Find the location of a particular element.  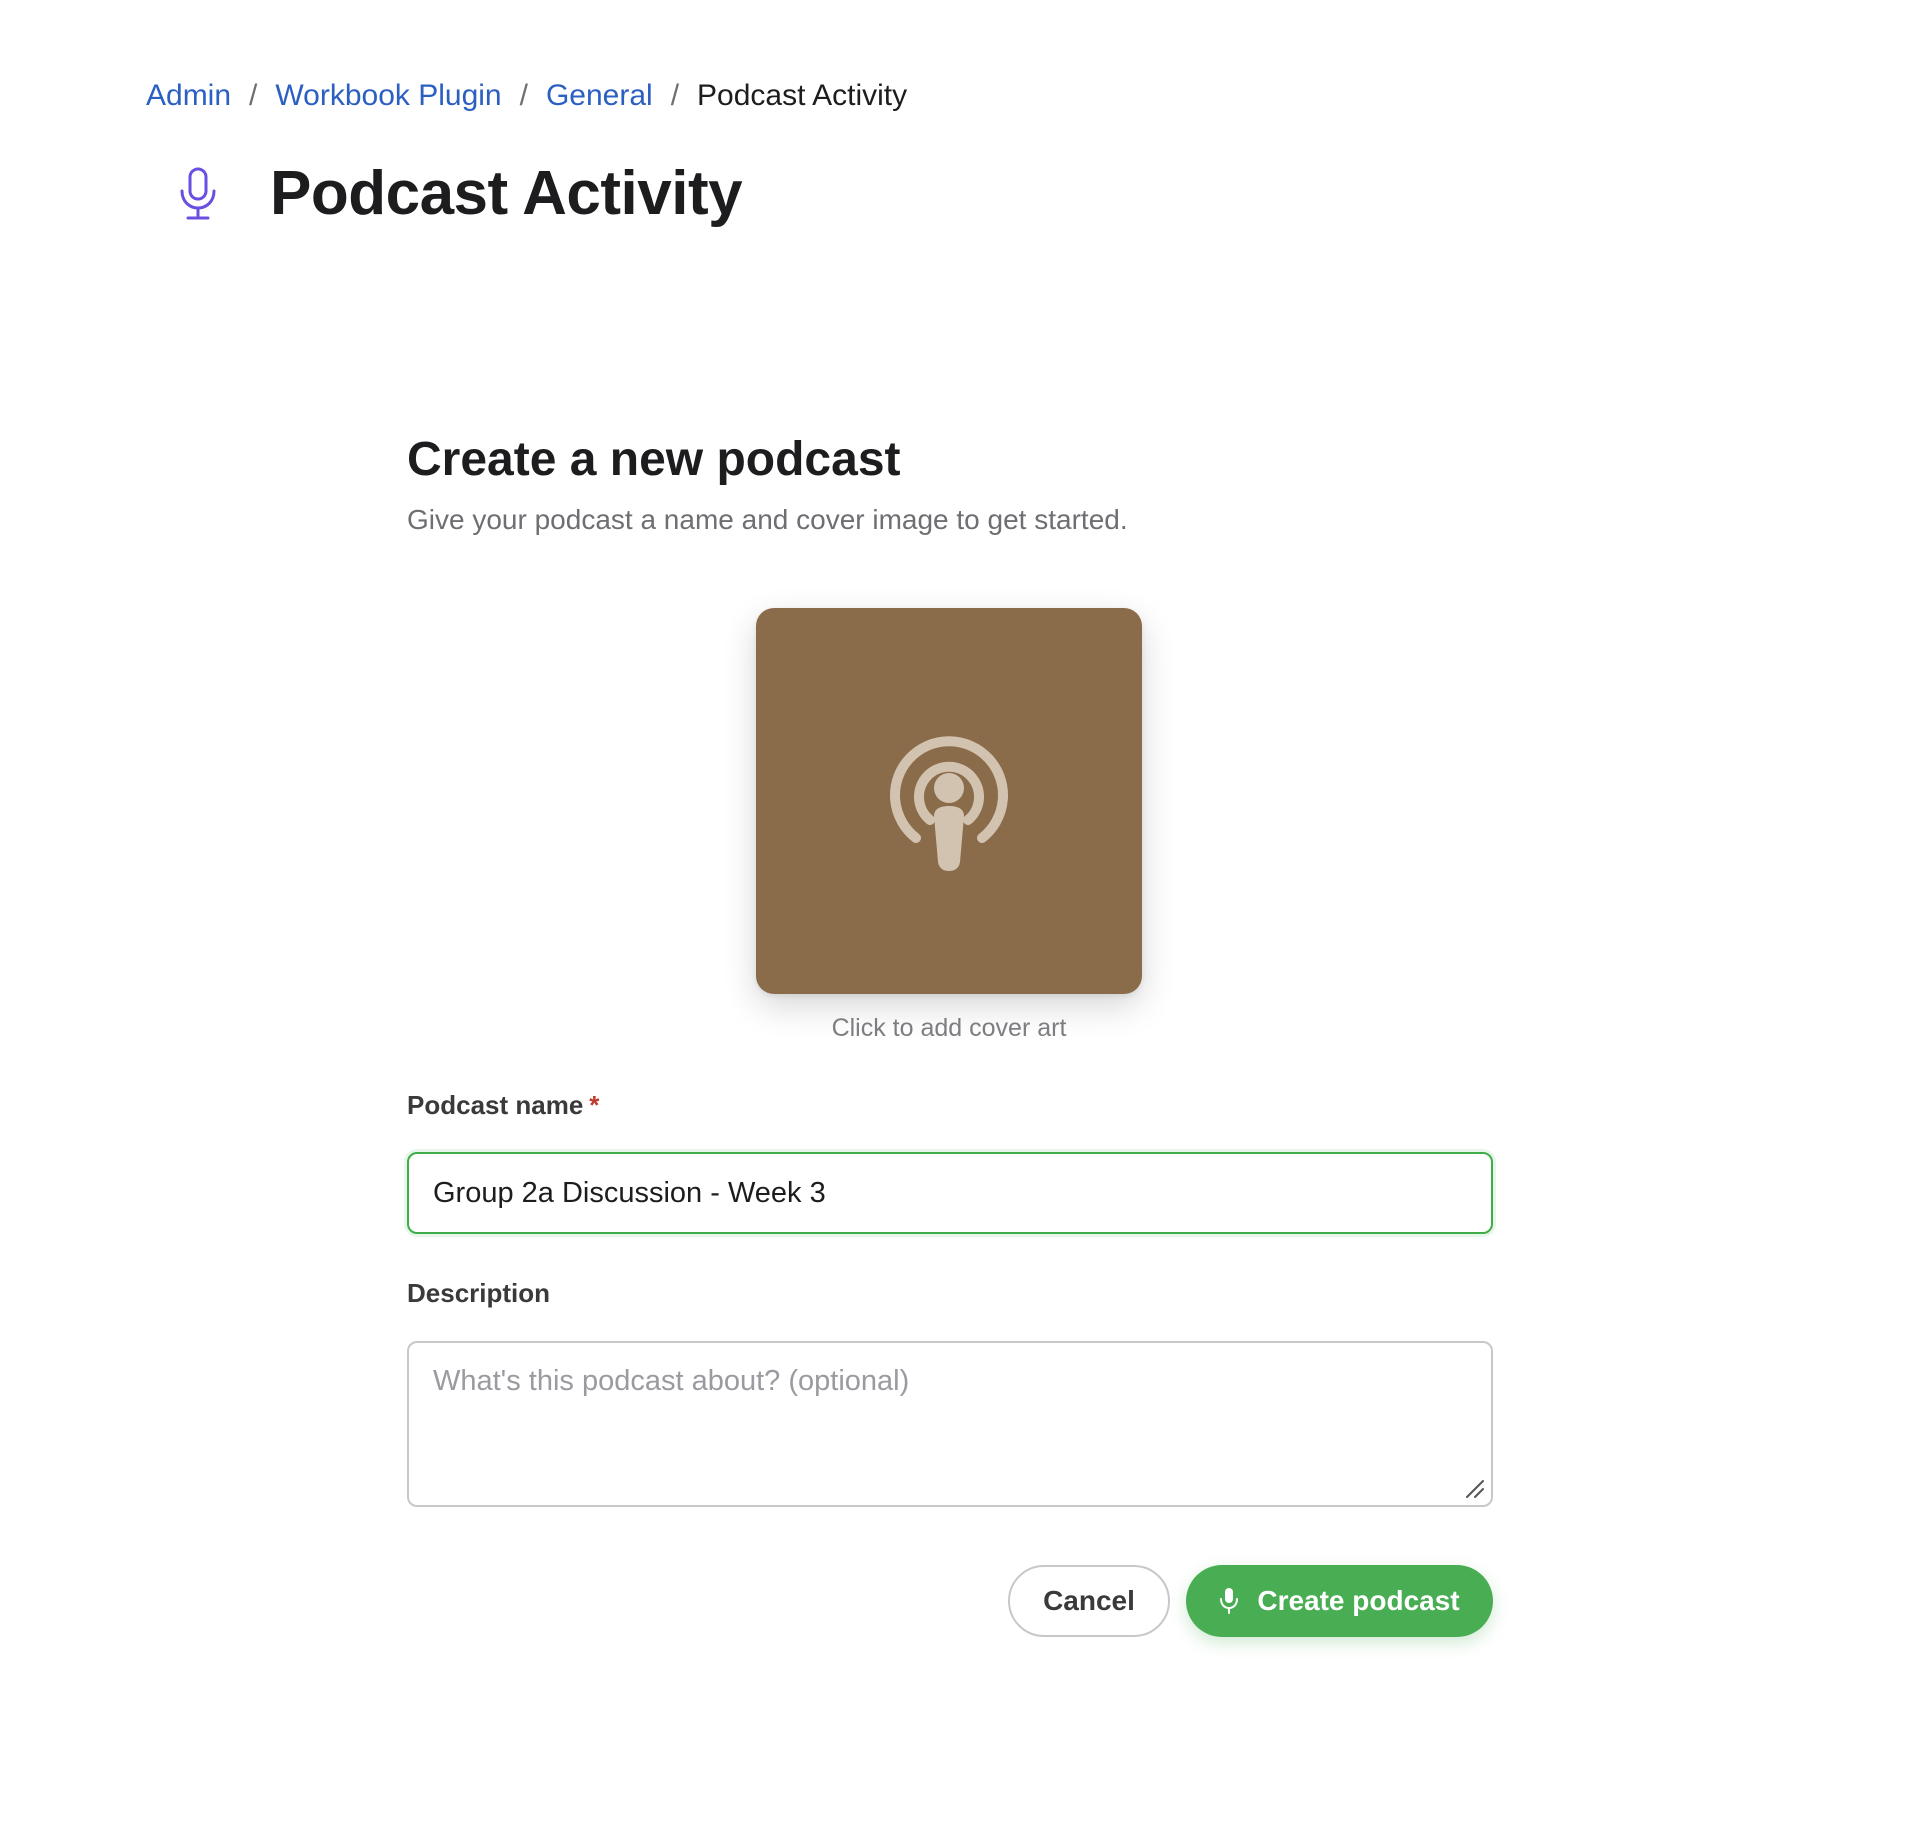

cover-art-hint: Click to add cover art is located at coordinates (949, 1028).